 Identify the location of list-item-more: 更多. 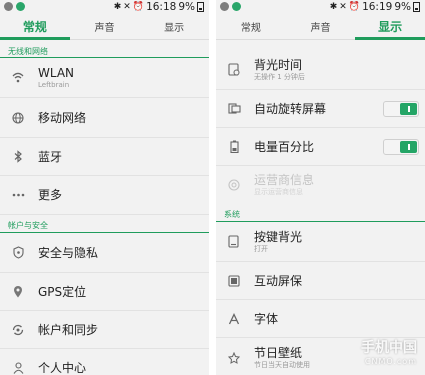
(104, 195).